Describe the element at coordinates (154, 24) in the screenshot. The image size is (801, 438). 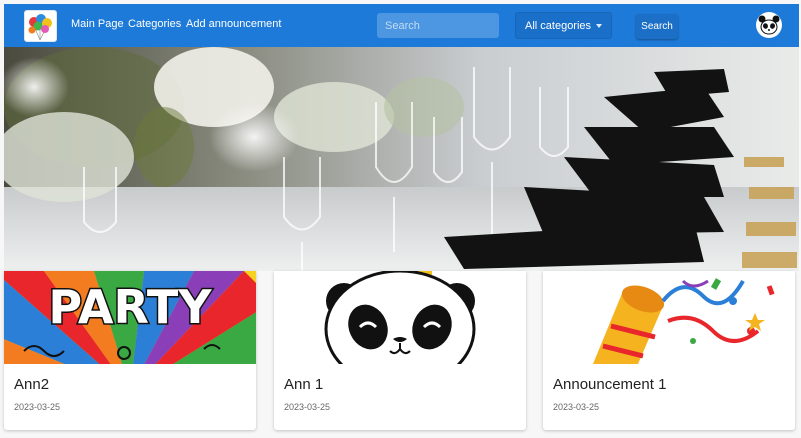
I see `nav-link-categories: Categories` at that location.